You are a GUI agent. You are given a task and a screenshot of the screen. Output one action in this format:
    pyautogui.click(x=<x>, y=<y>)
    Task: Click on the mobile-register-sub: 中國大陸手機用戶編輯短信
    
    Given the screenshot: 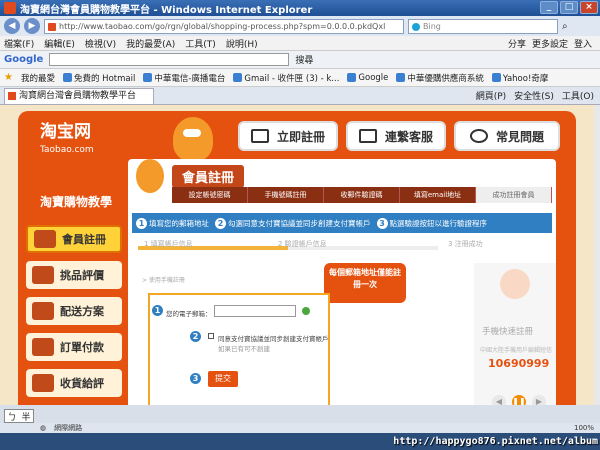 What is the action you would take?
    pyautogui.click(x=516, y=350)
    